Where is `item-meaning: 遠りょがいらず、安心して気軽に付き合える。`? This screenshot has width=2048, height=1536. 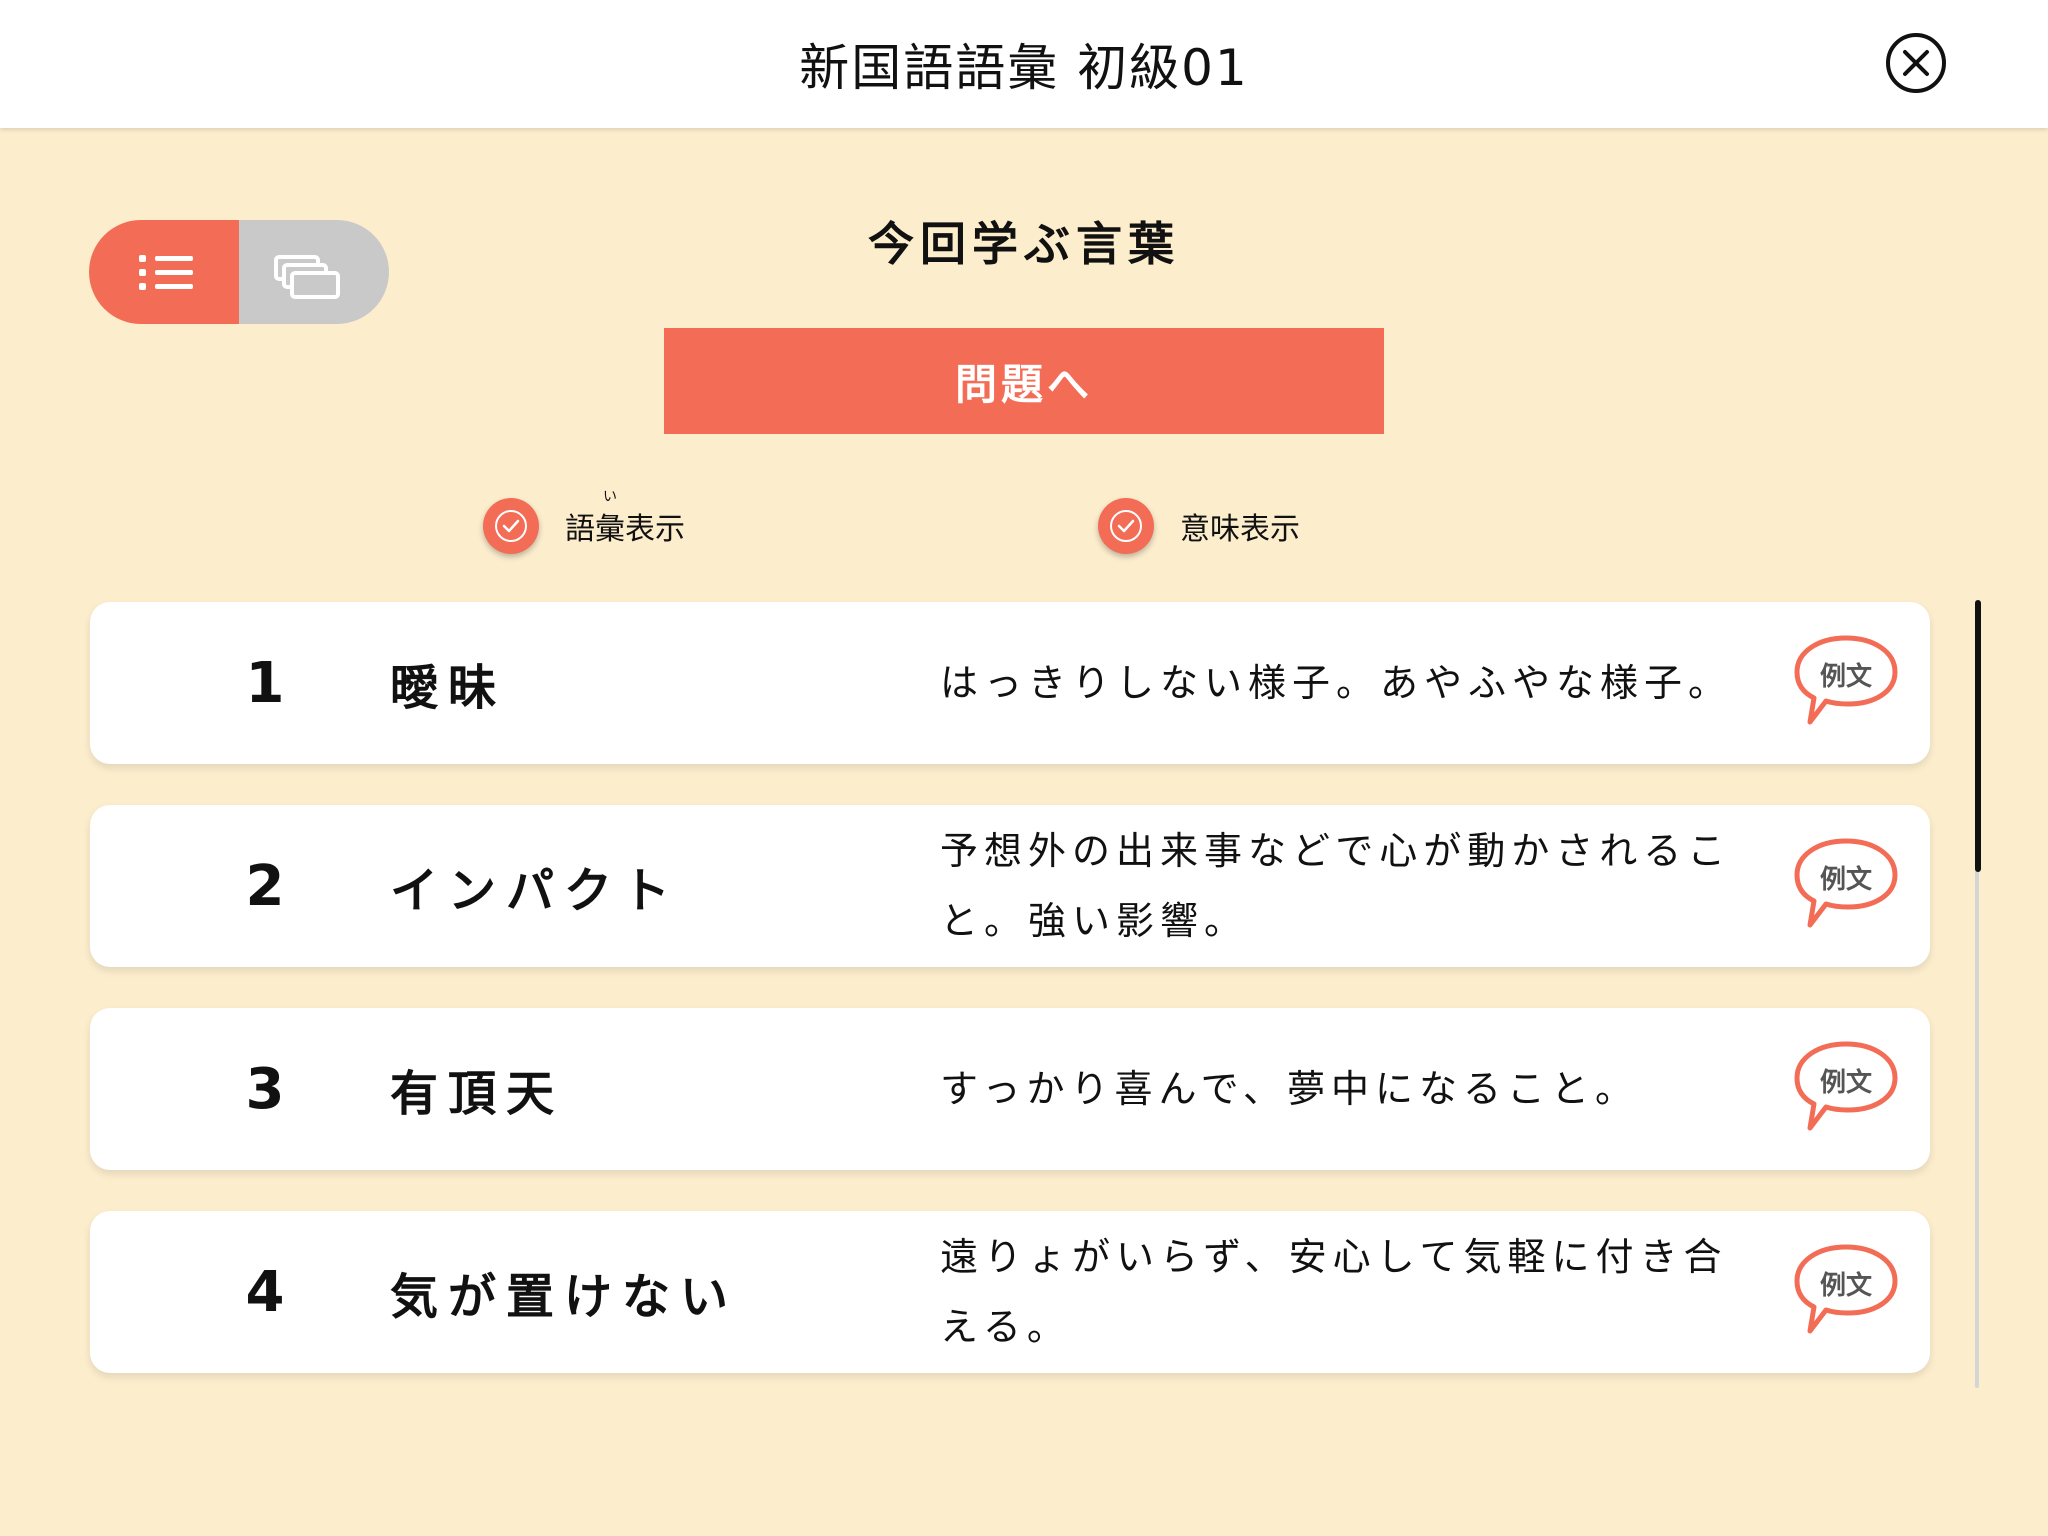 item-meaning: 遠りょがいらず、安心して気軽に付き合える。 is located at coordinates (1334, 1292).